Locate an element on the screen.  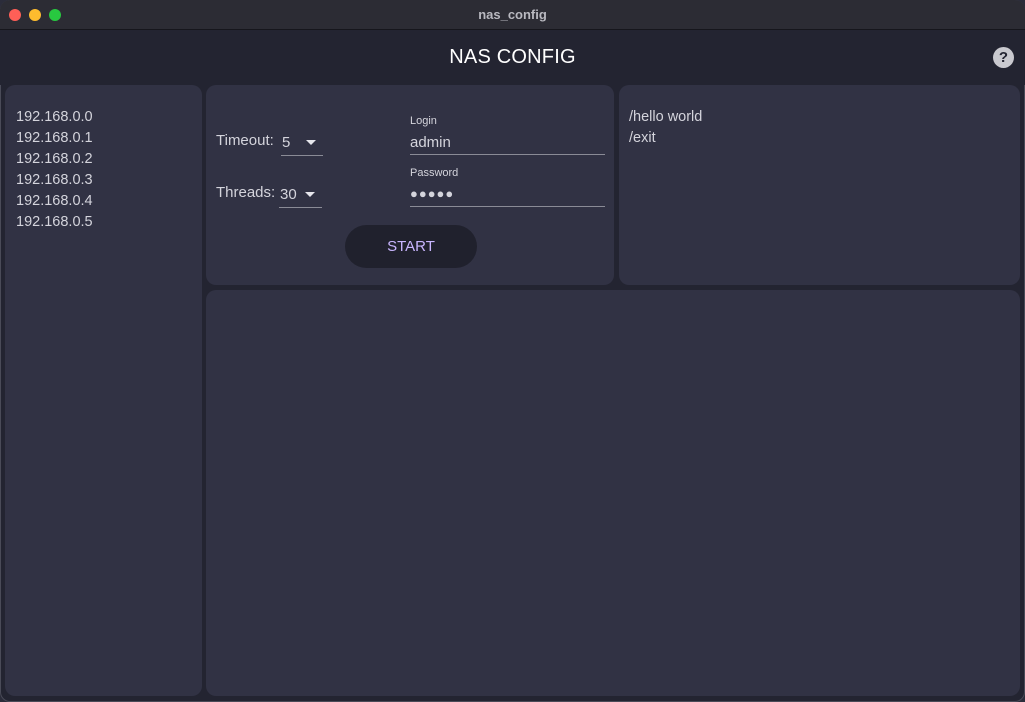
timeout-value: 5 is located at coordinates (286, 142).